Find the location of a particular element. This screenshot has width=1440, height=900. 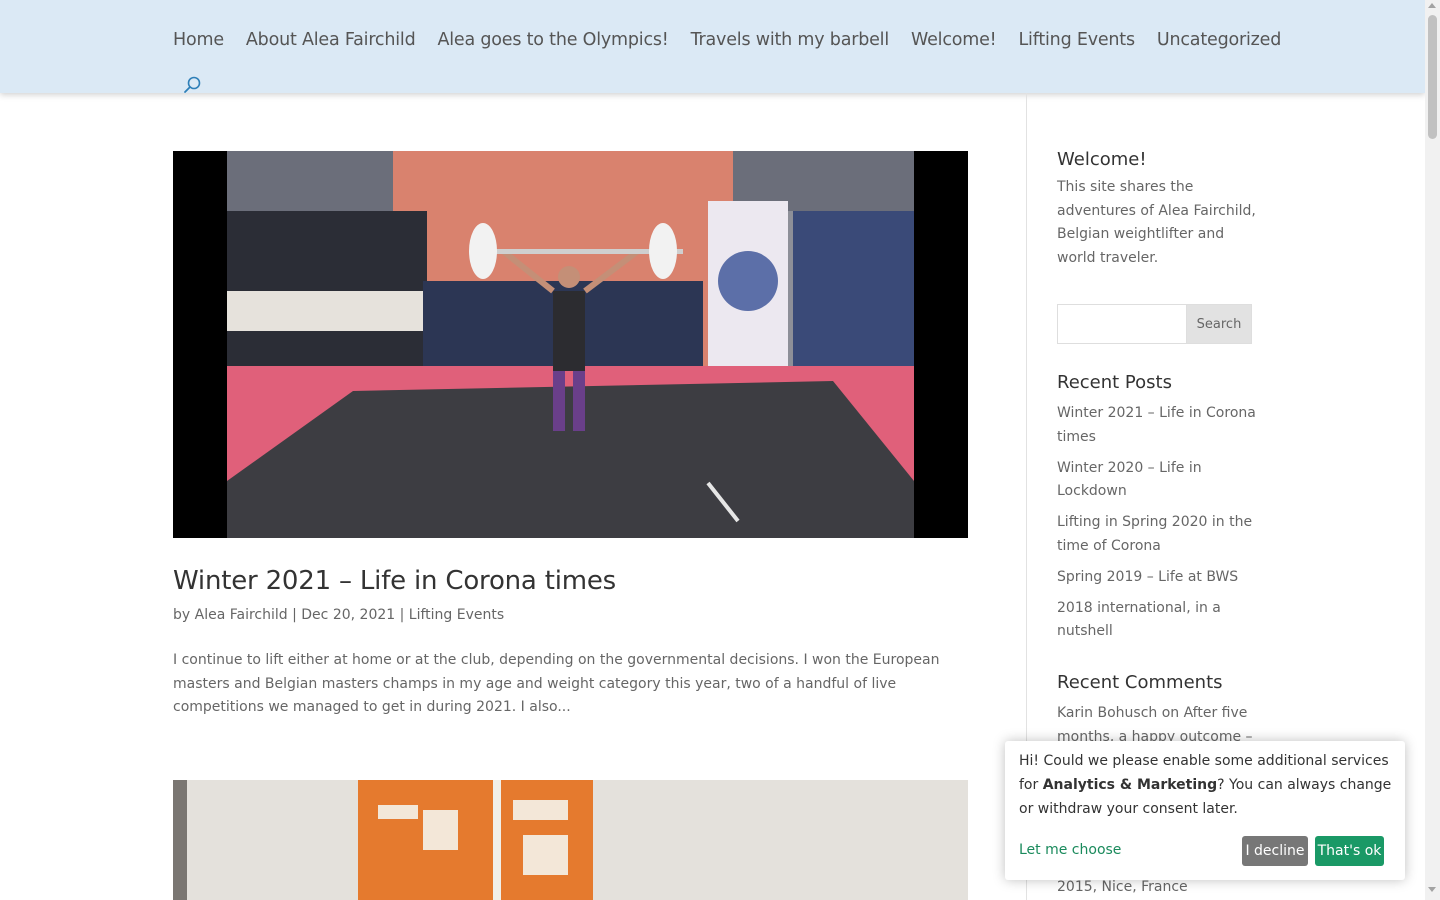

scrollbar is located at coordinates (1432, 450).